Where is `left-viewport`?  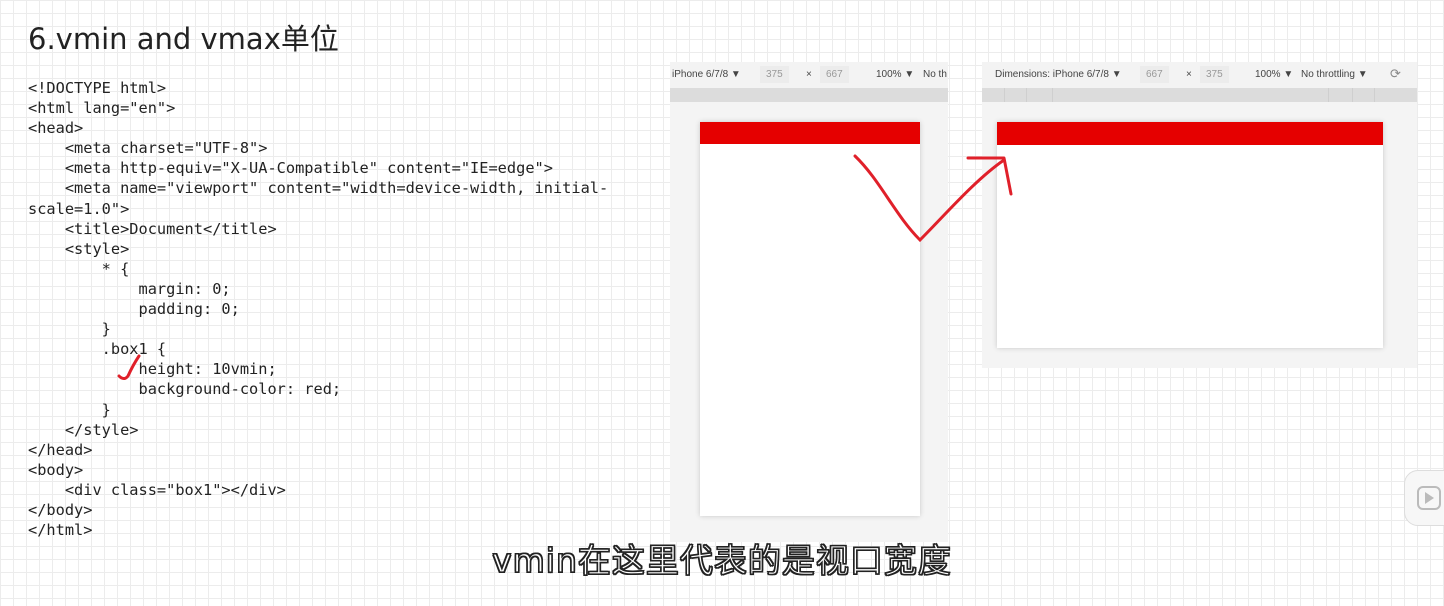 left-viewport is located at coordinates (810, 319).